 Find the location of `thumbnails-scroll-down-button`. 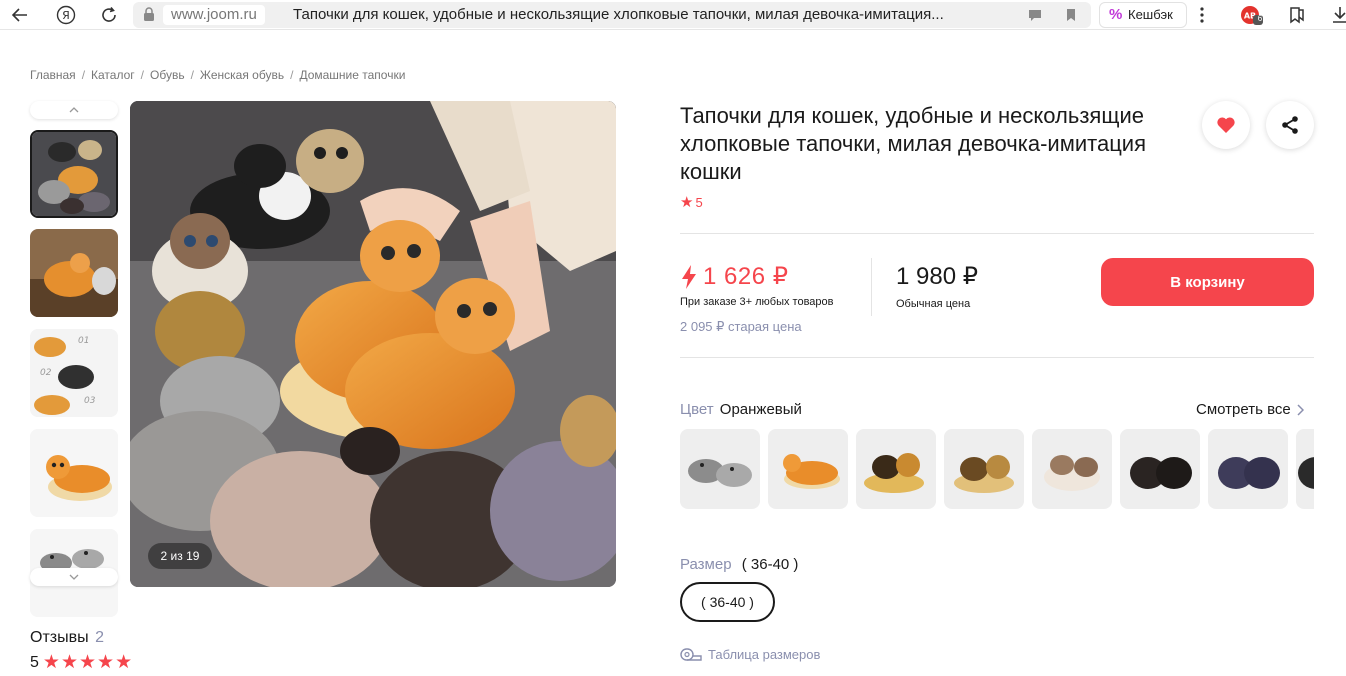

thumbnails-scroll-down-button is located at coordinates (74, 577).